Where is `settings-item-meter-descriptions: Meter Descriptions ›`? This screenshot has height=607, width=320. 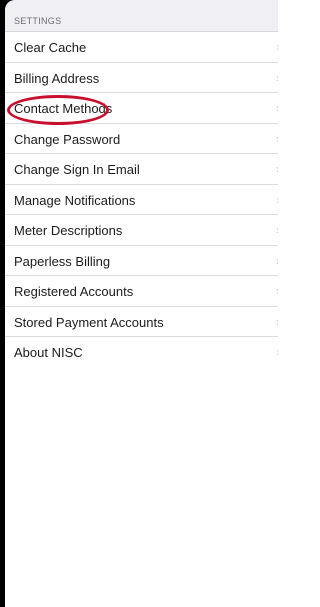 settings-item-meter-descriptions: Meter Descriptions › is located at coordinates (141, 230).